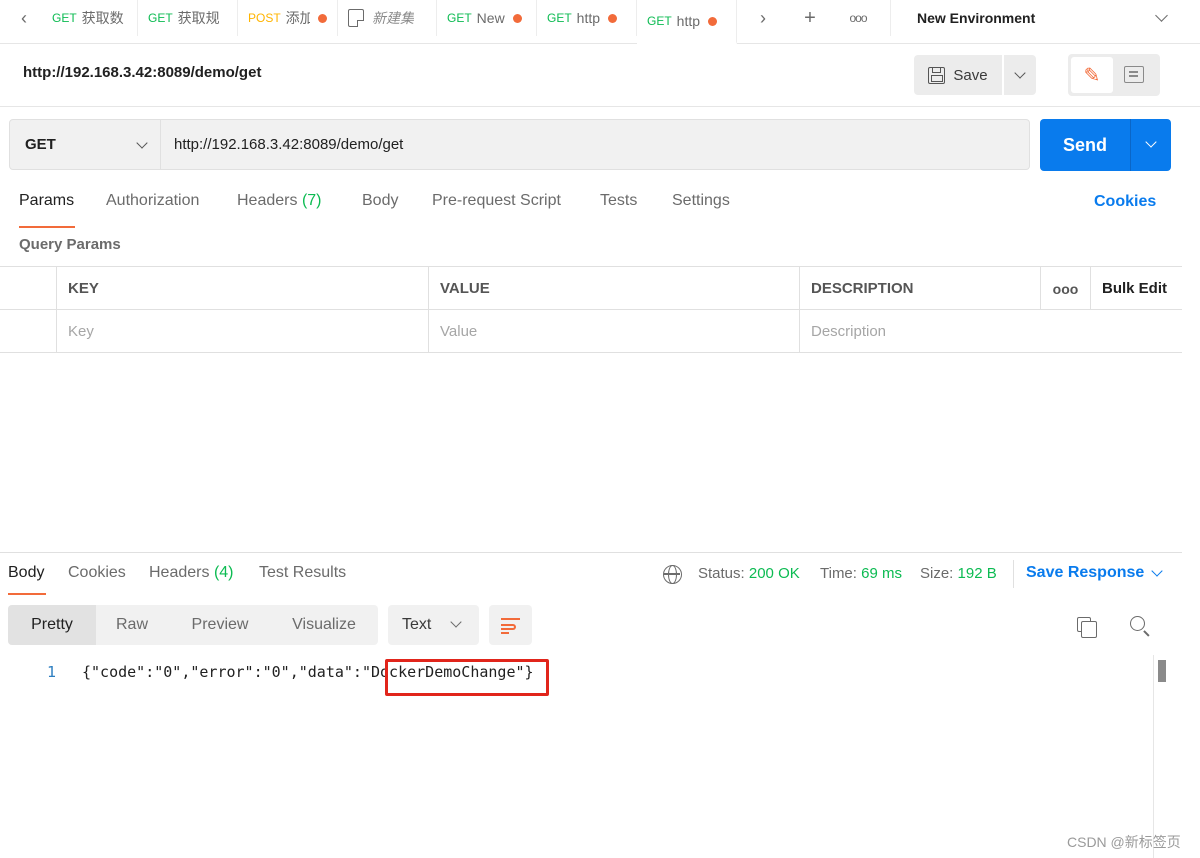 The image size is (1200, 858). What do you see at coordinates (97, 573) in the screenshot?
I see `response-tab-cookies: Cookies` at bounding box center [97, 573].